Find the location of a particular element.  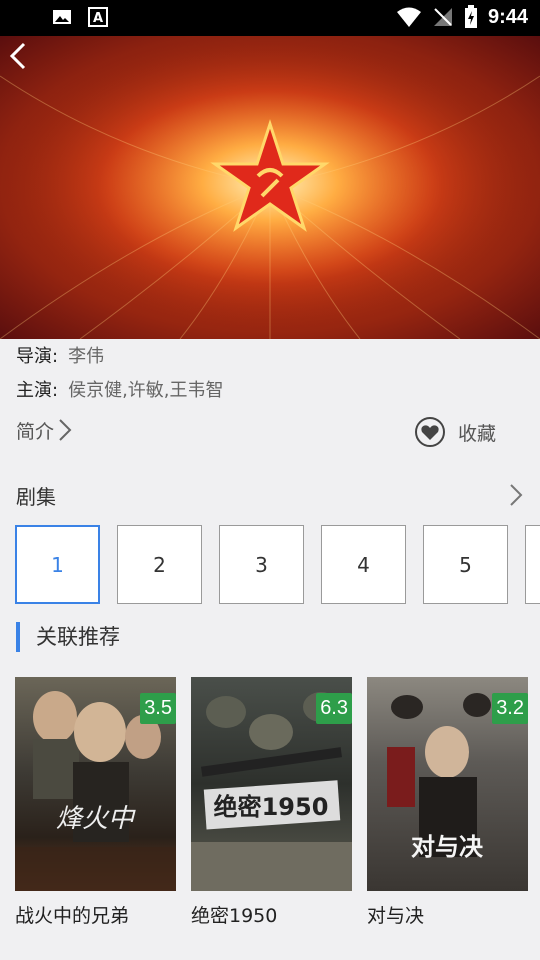

status-bar: A 9:44 is located at coordinates (270, 18).